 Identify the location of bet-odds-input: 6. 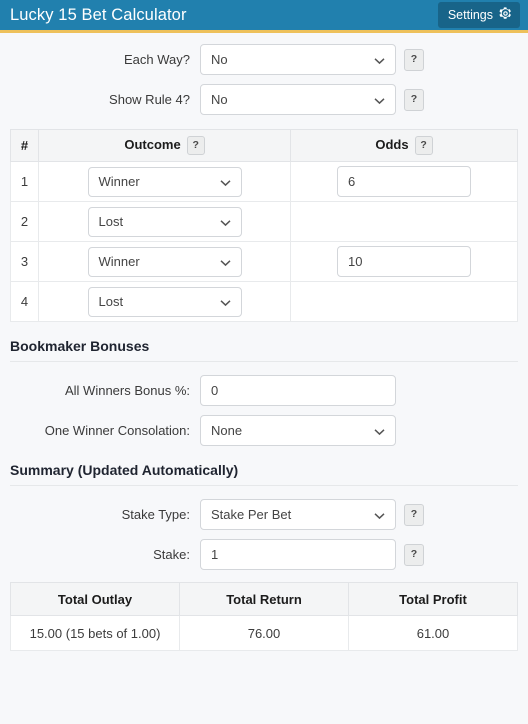
(404, 181).